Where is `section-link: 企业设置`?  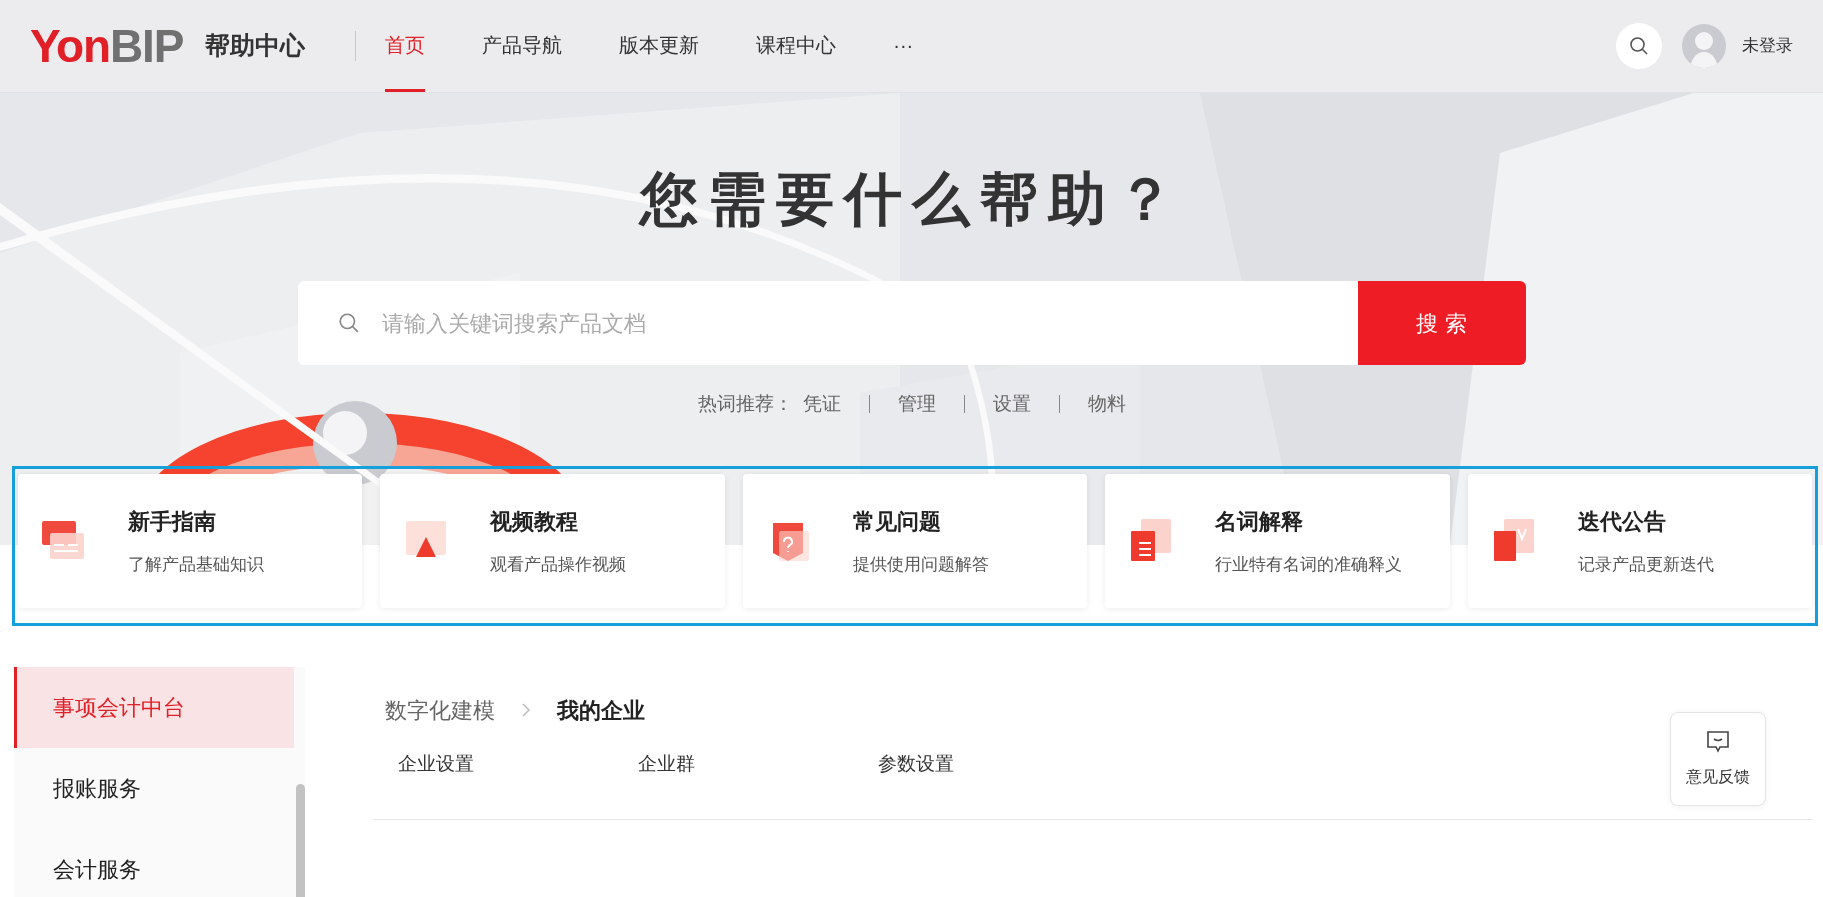 section-link: 企业设置 is located at coordinates (518, 764).